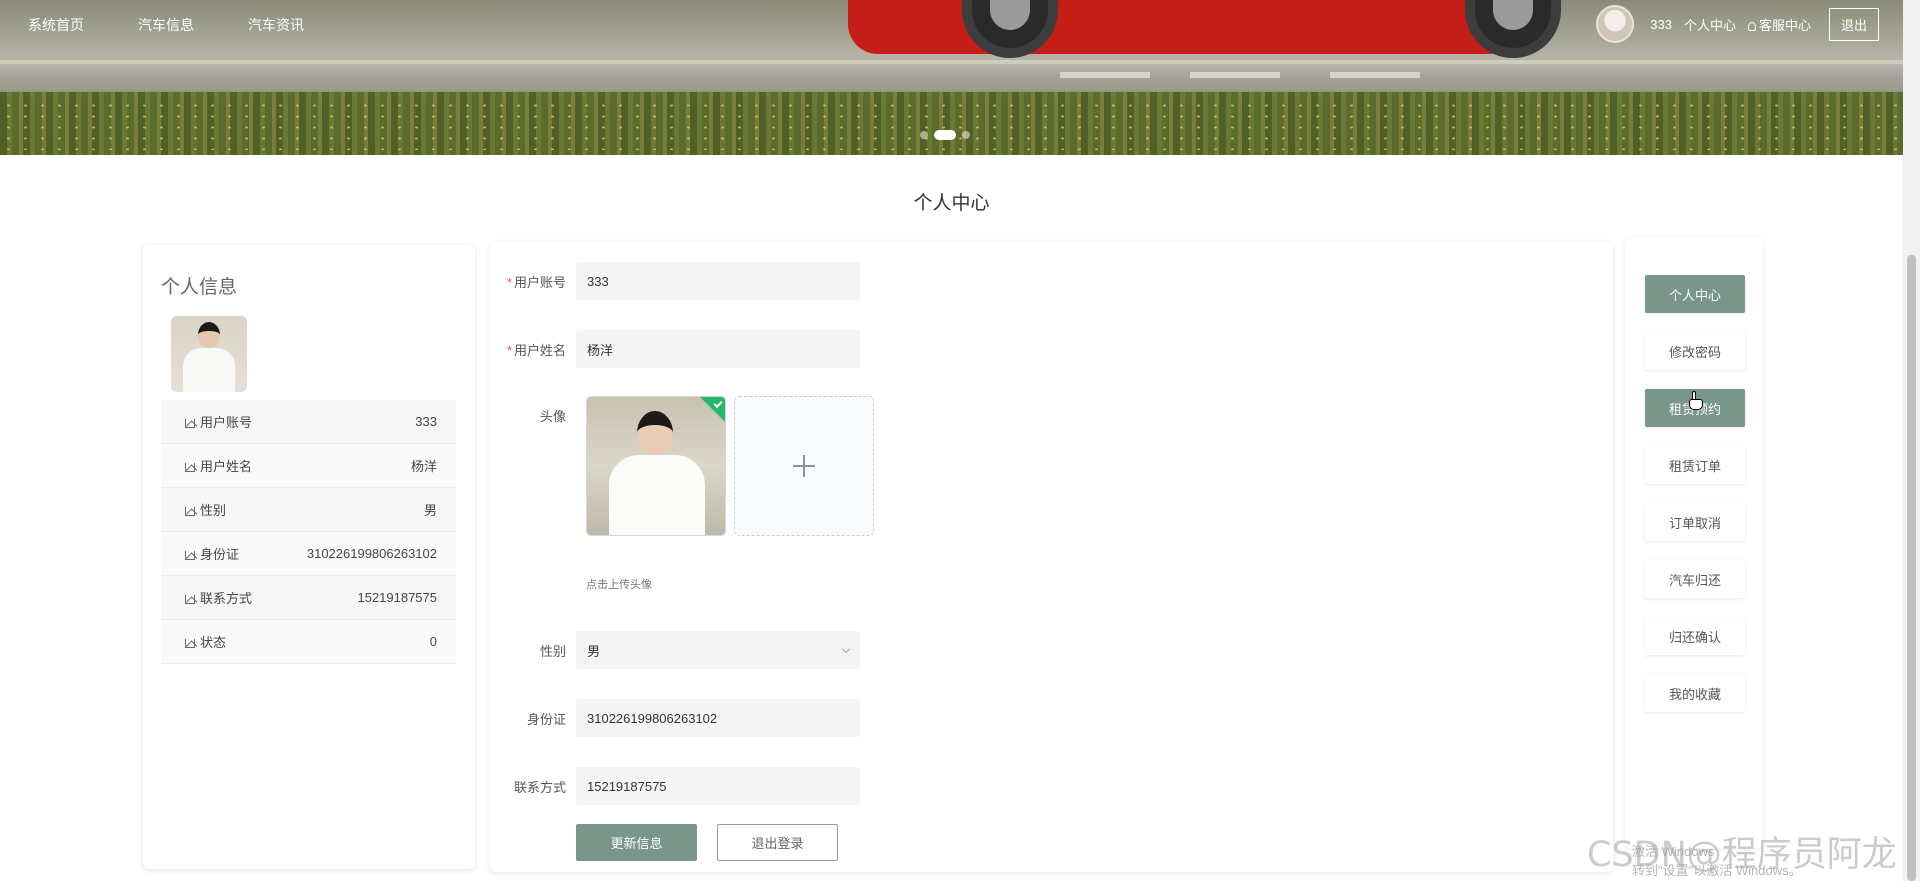 The width and height of the screenshot is (1920, 881). What do you see at coordinates (226, 598) in the screenshot?
I see `profile-info-label: 联系方式` at bounding box center [226, 598].